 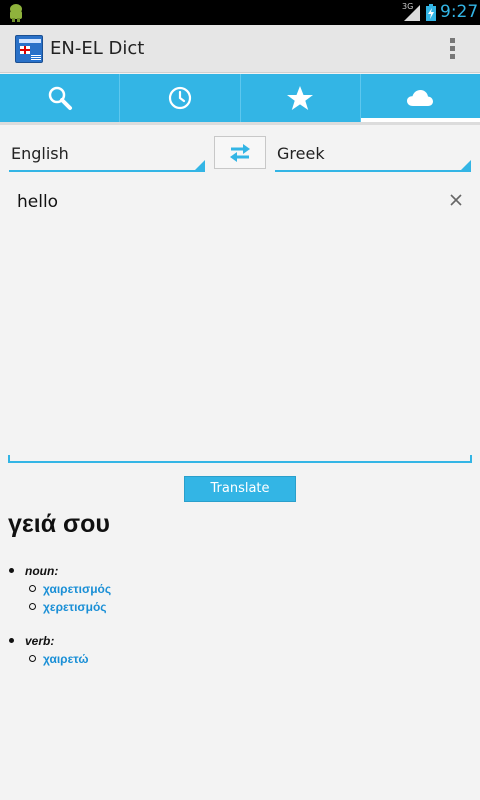 I want to click on android-notification-icon, so click(x=16, y=13).